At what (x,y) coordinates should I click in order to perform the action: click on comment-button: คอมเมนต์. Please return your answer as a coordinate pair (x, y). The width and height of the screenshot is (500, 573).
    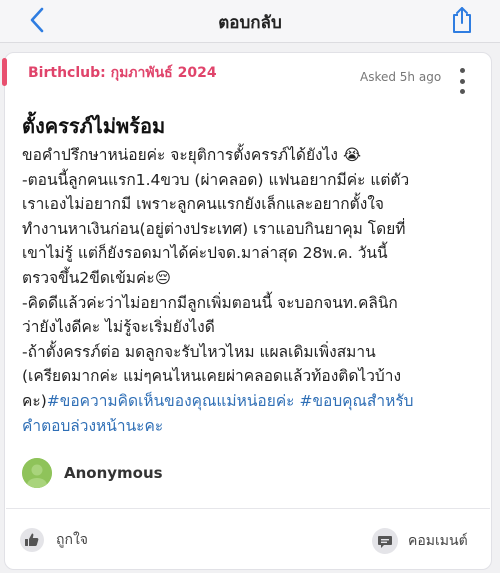
    Looking at the image, I should click on (420, 541).